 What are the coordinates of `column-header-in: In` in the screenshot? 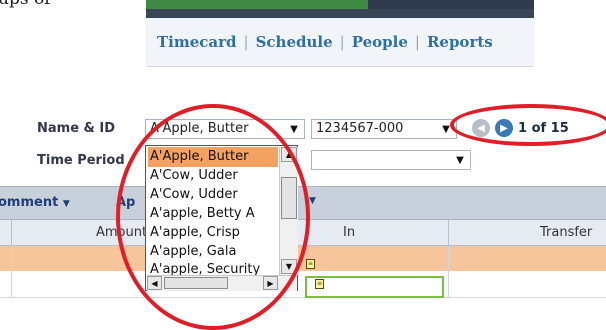 It's located at (349, 232).